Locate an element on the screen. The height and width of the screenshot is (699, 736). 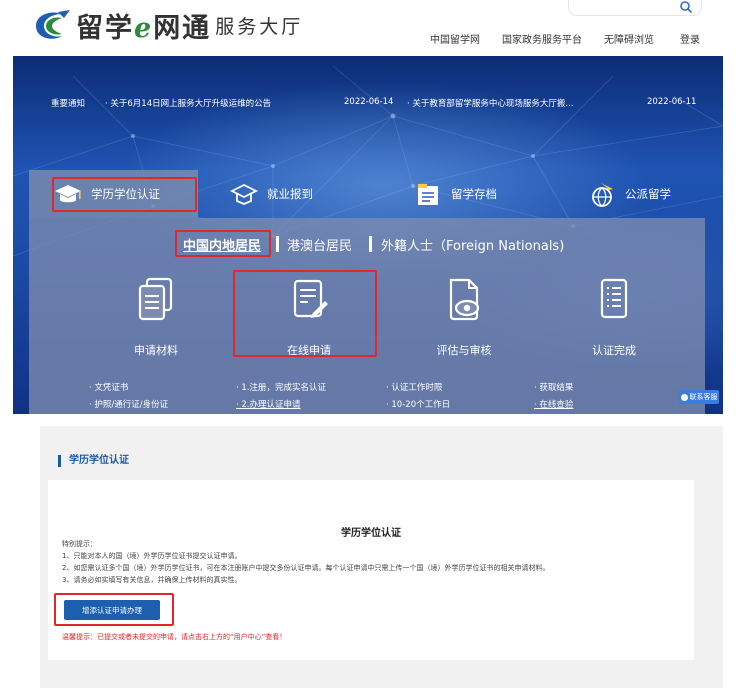
site-logo: 留学e网通 服务大厅 is located at coordinates (167, 25).